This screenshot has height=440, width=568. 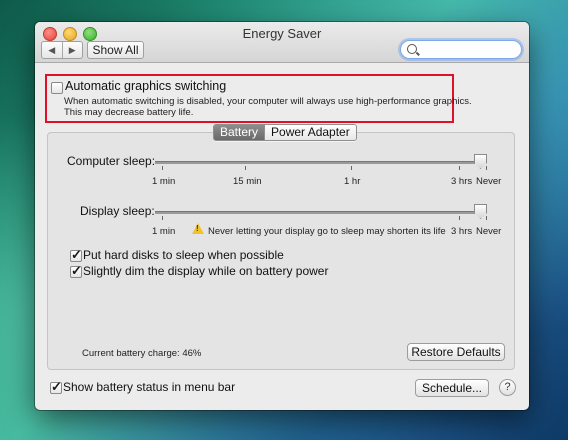 I want to click on dim-display-checkbox, so click(x=76, y=271).